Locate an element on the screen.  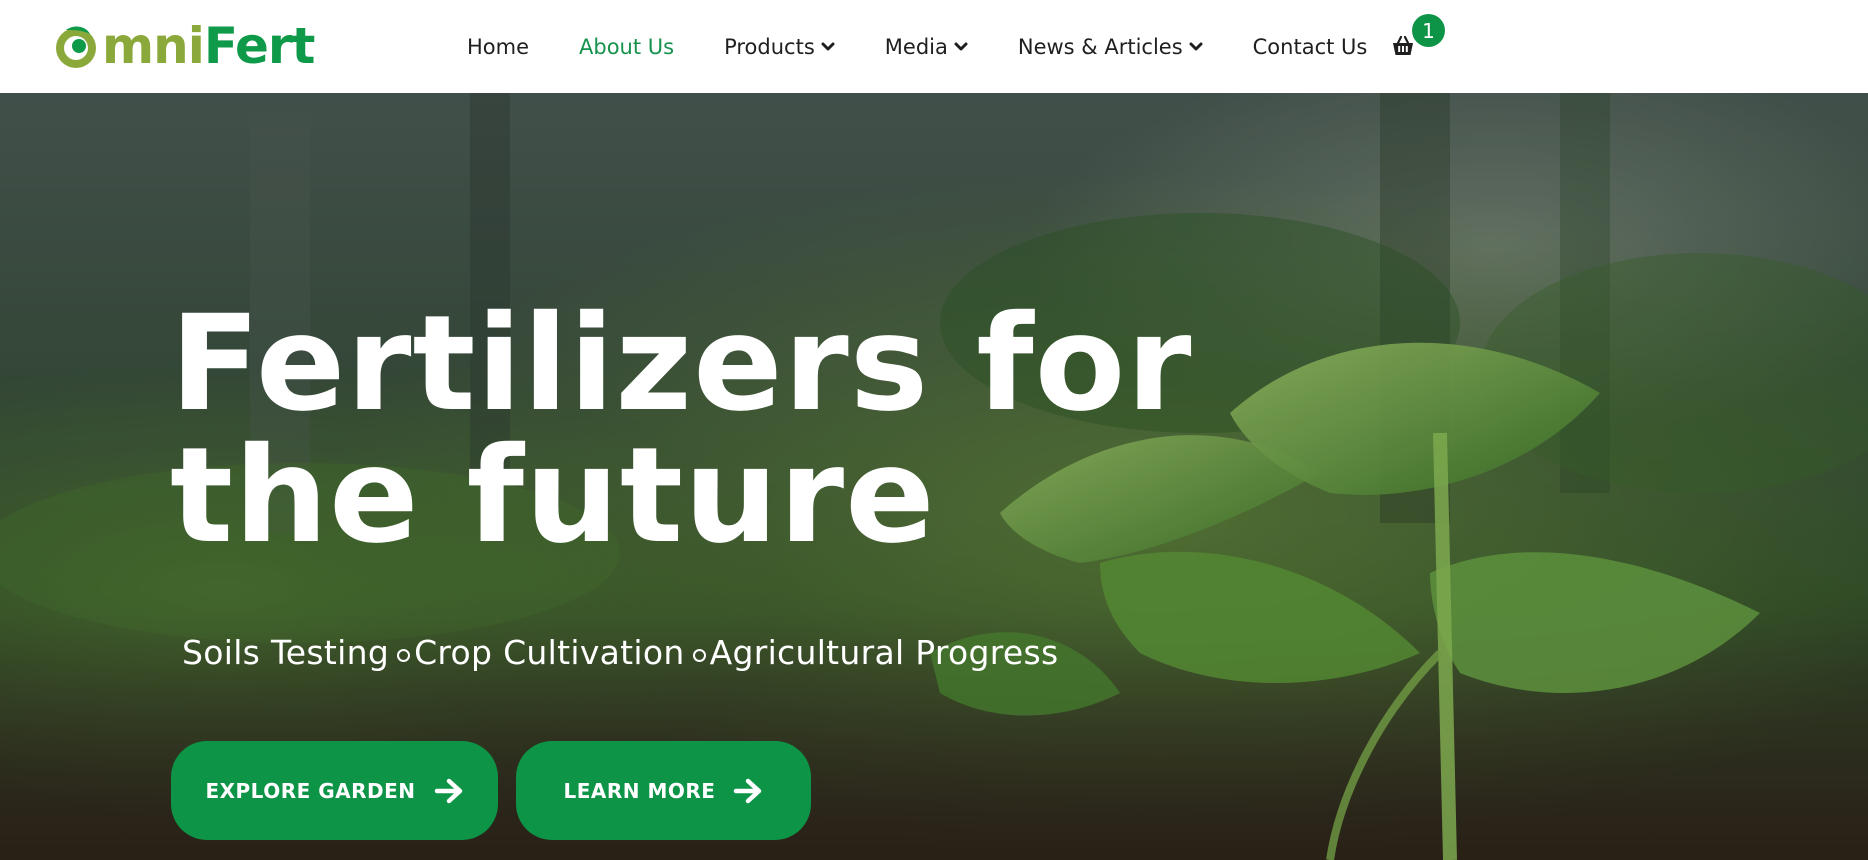
nav-item-label: Contact Us is located at coordinates (1310, 46).